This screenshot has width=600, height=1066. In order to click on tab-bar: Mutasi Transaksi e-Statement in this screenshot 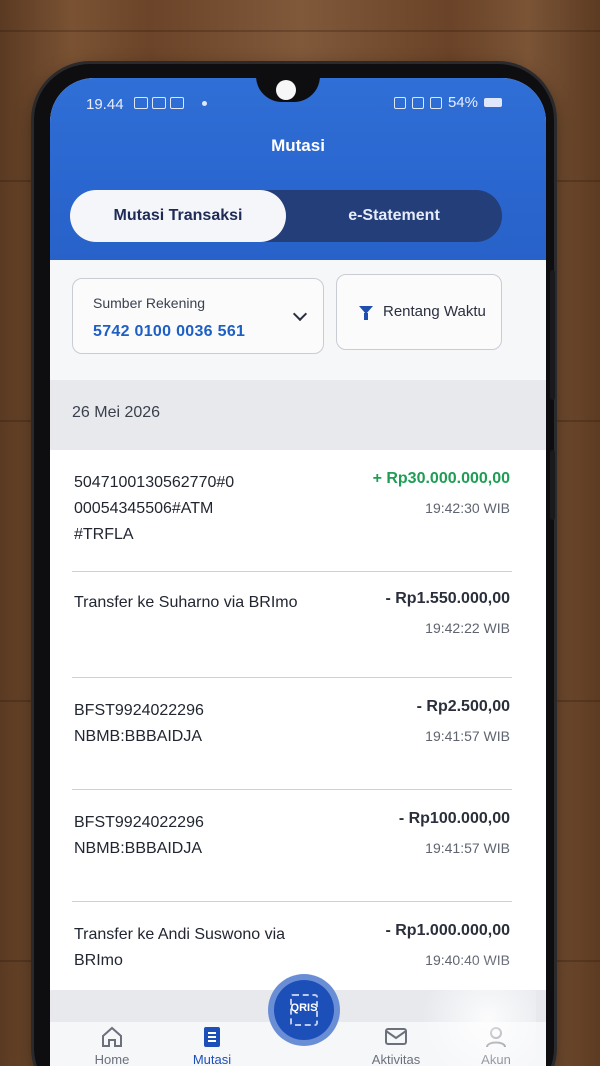, I will do `click(286, 216)`.